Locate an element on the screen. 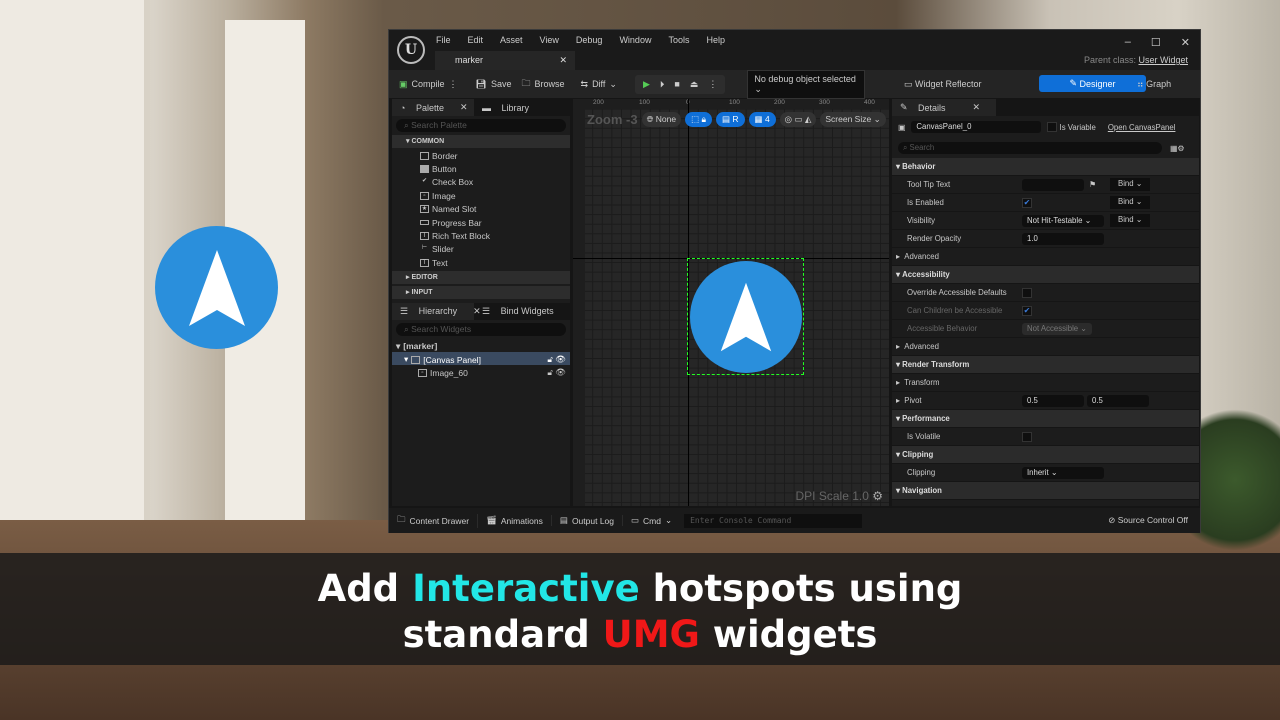 The width and height of the screenshot is (1280, 720). output-log-button: ▤ Output Log is located at coordinates (587, 520).